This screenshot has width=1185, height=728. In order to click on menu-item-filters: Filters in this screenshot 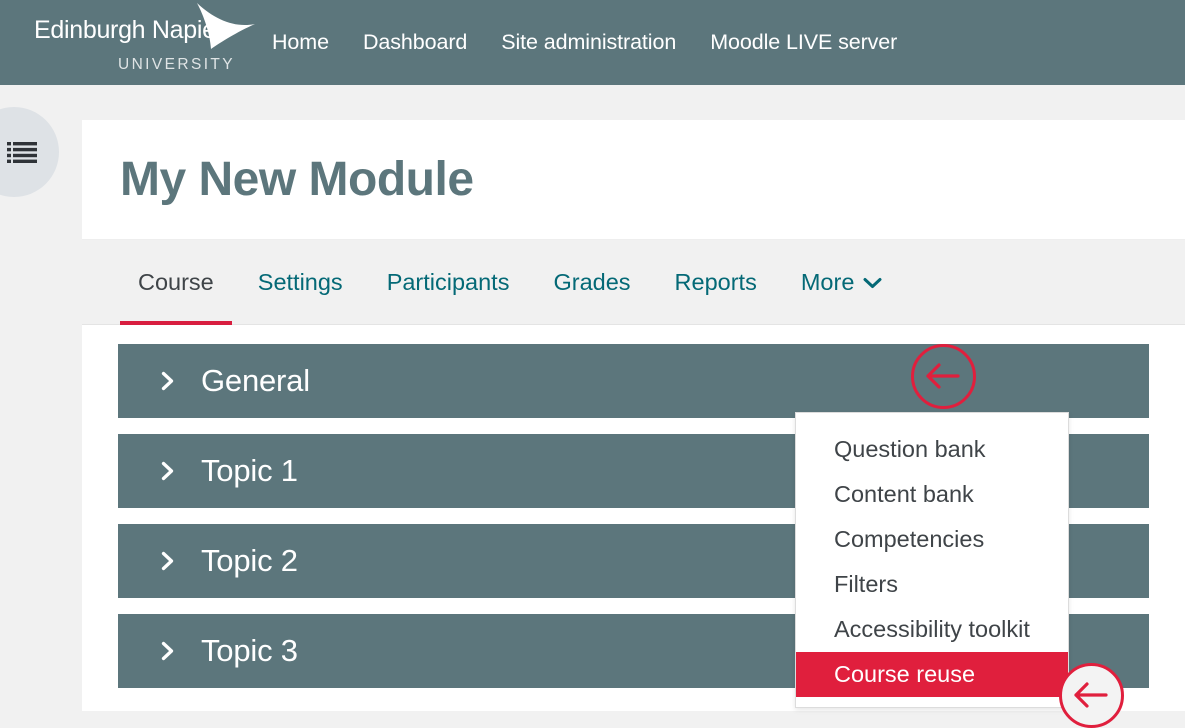, I will do `click(932, 584)`.